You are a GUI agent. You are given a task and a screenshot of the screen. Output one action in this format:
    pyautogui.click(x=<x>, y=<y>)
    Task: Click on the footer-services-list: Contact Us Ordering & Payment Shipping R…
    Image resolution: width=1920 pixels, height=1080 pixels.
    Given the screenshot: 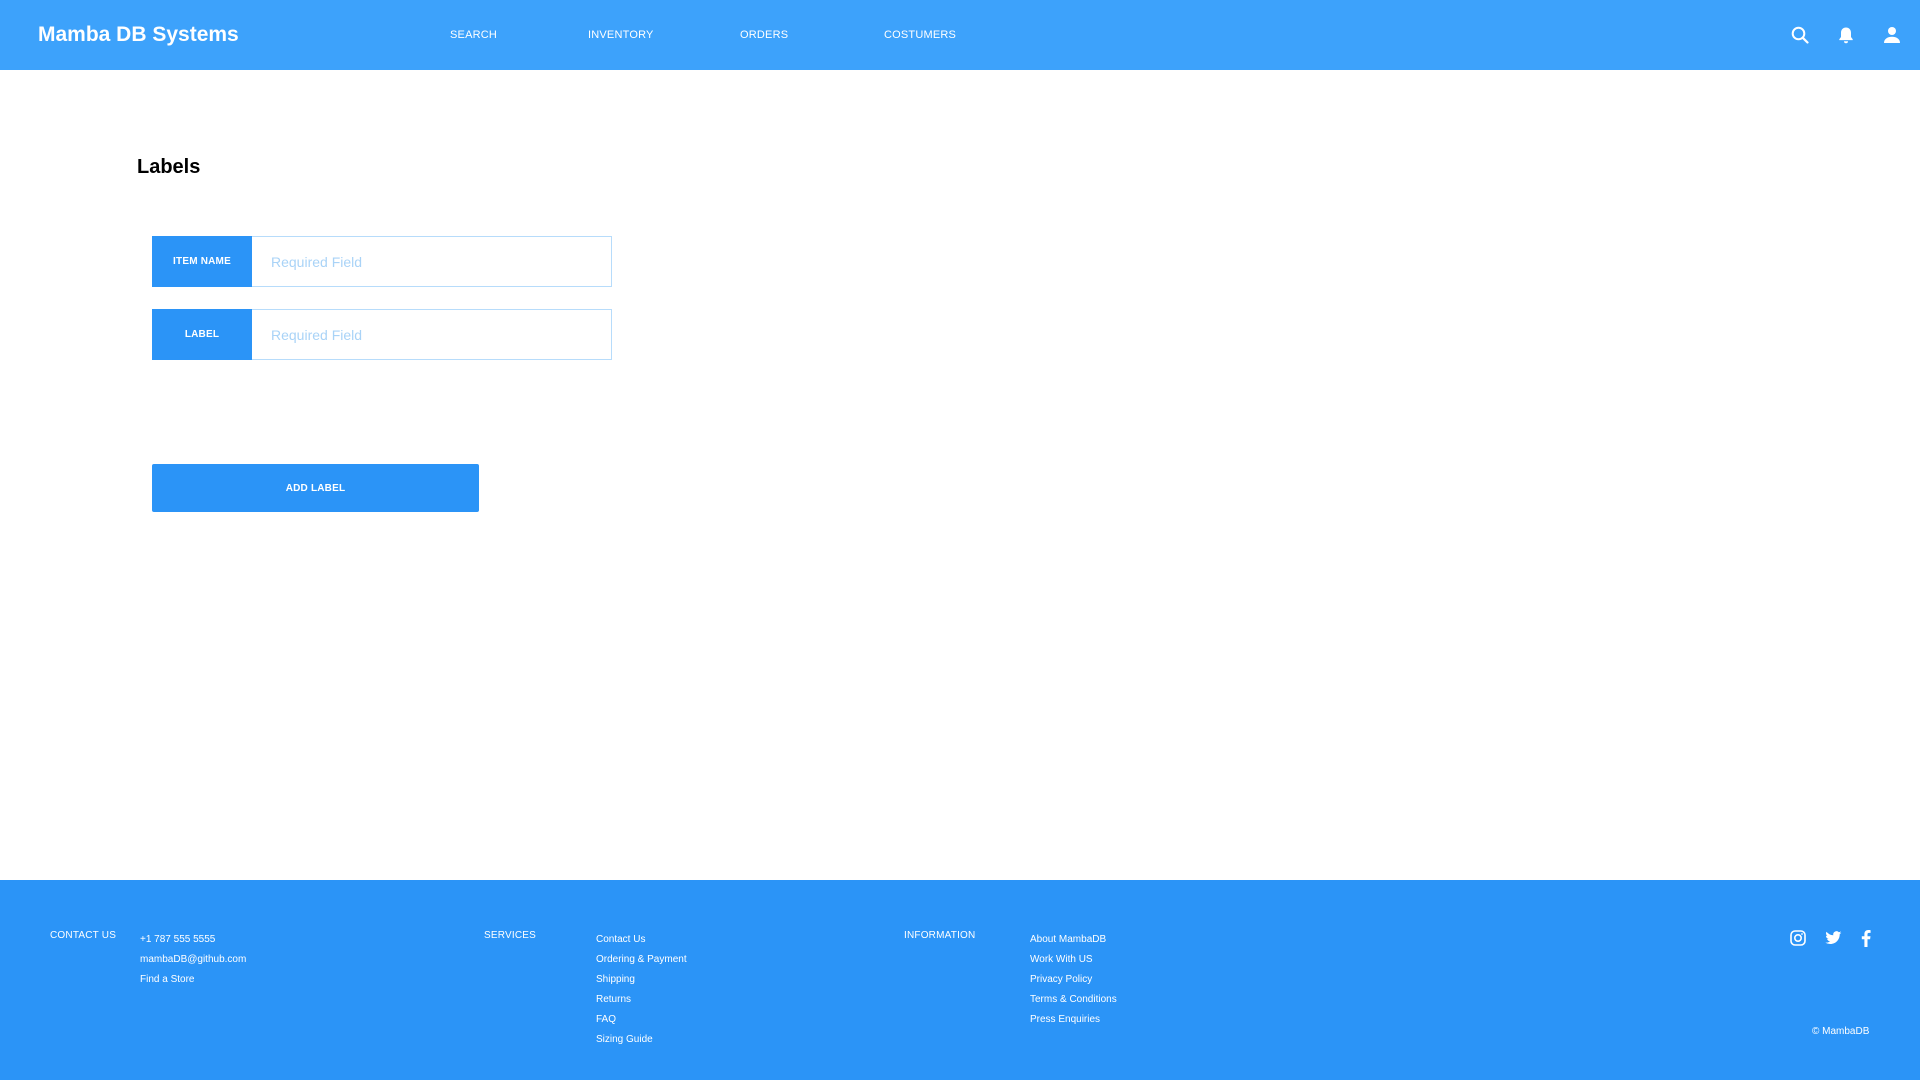 What is the action you would take?
    pyautogui.click(x=641, y=990)
    